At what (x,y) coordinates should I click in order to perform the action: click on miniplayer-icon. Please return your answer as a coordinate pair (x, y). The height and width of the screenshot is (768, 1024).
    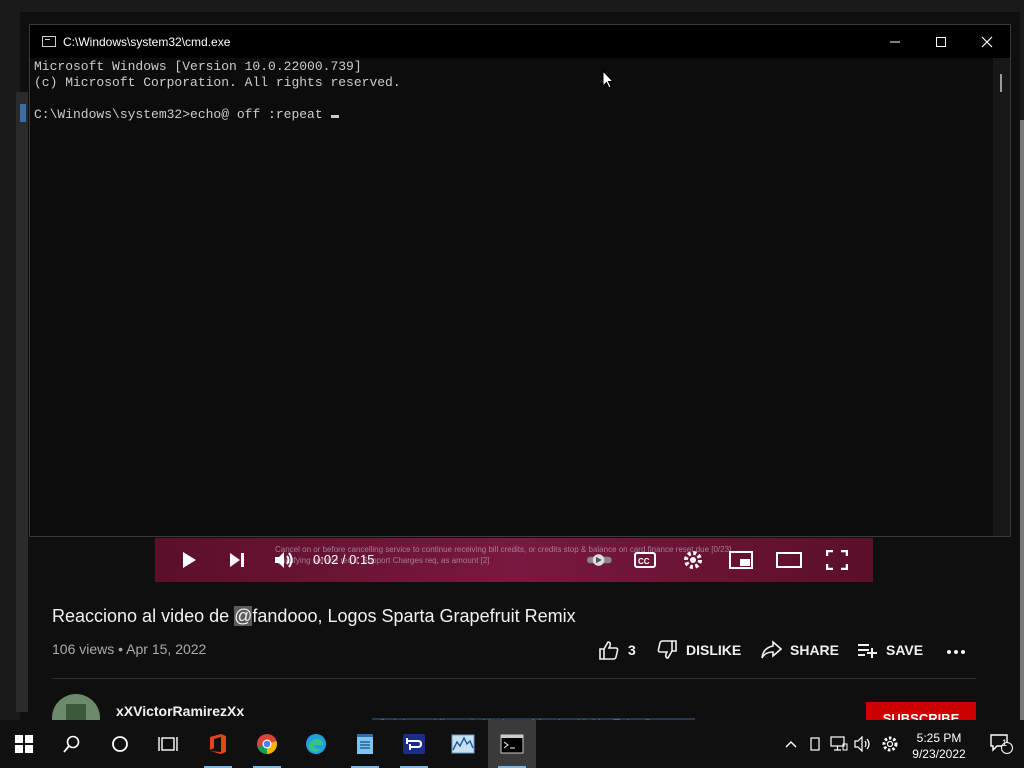
    Looking at the image, I should click on (741, 560).